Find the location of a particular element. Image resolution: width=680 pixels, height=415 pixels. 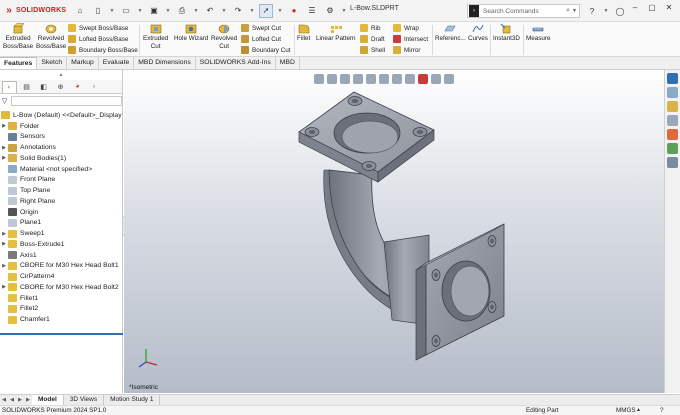

revolved-cut-button: Revolved Cut is located at coordinates (224, 36).